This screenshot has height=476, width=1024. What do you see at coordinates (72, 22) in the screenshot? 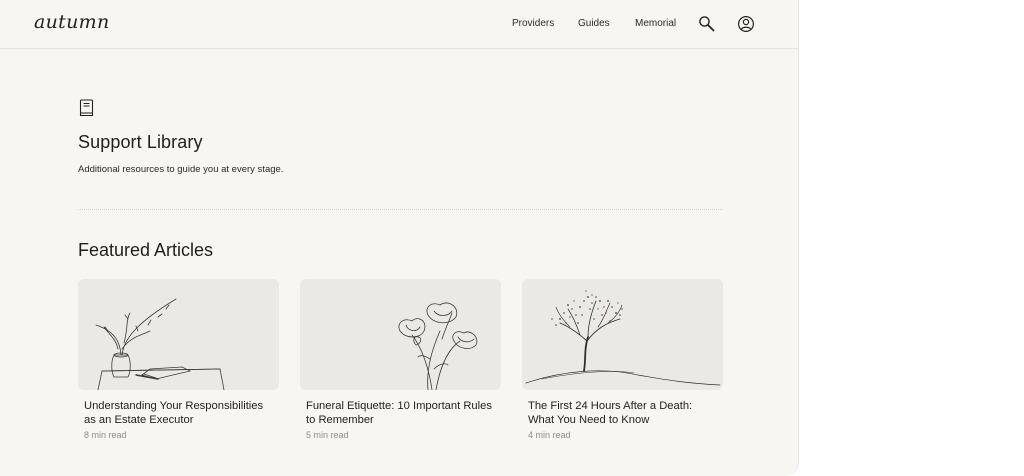
I see `brand-logo: autumn` at bounding box center [72, 22].